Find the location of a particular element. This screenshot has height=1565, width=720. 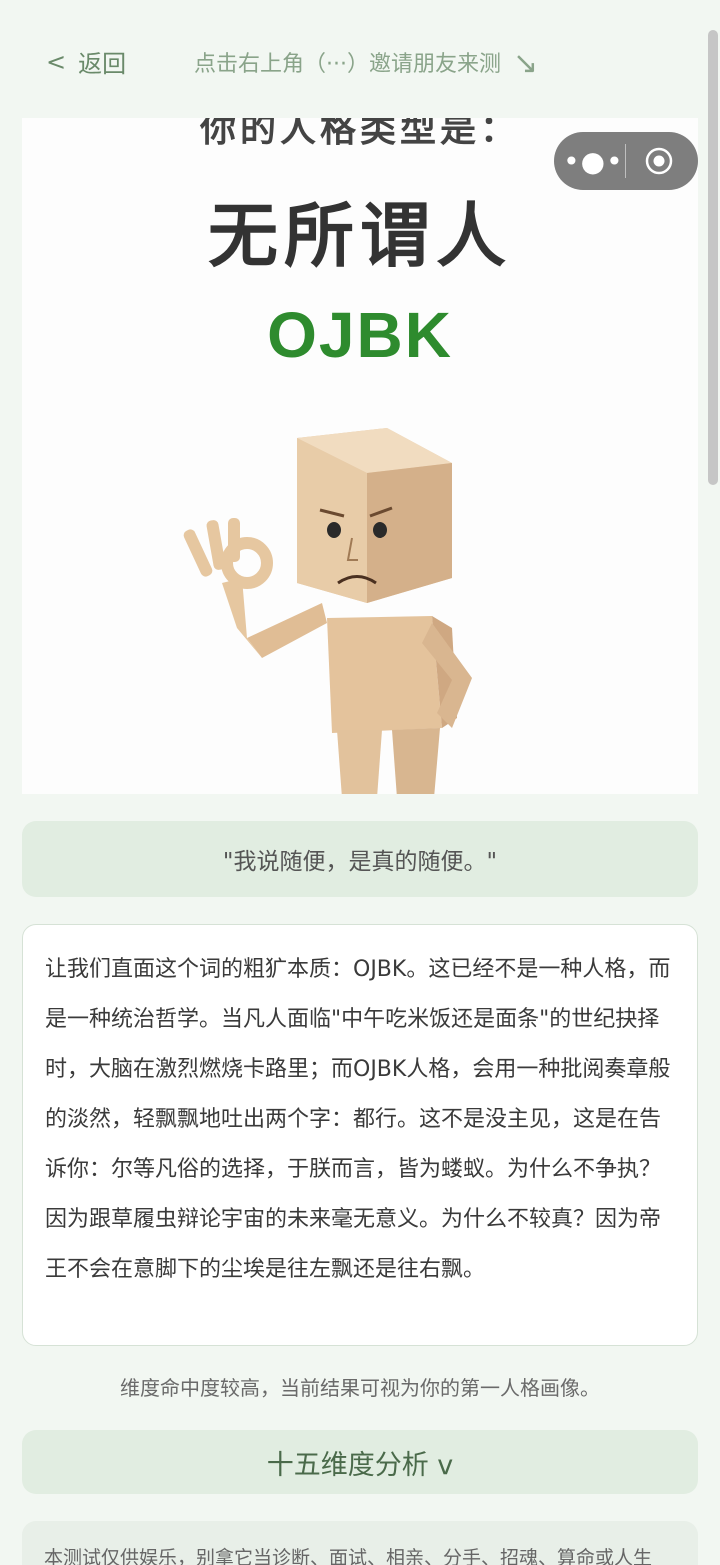

back-label: 返回 is located at coordinates (102, 64).